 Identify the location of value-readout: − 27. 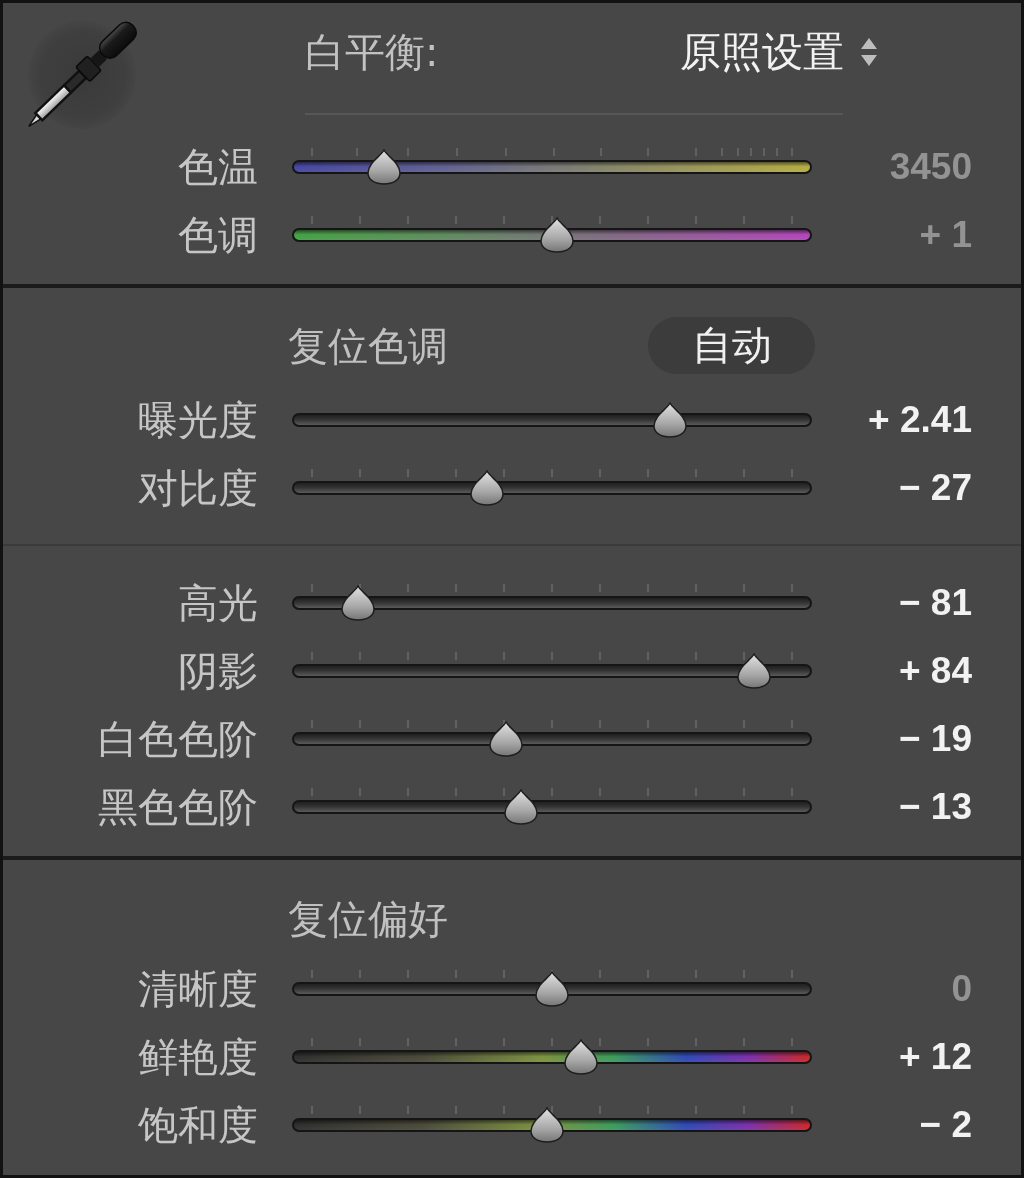
(935, 488).